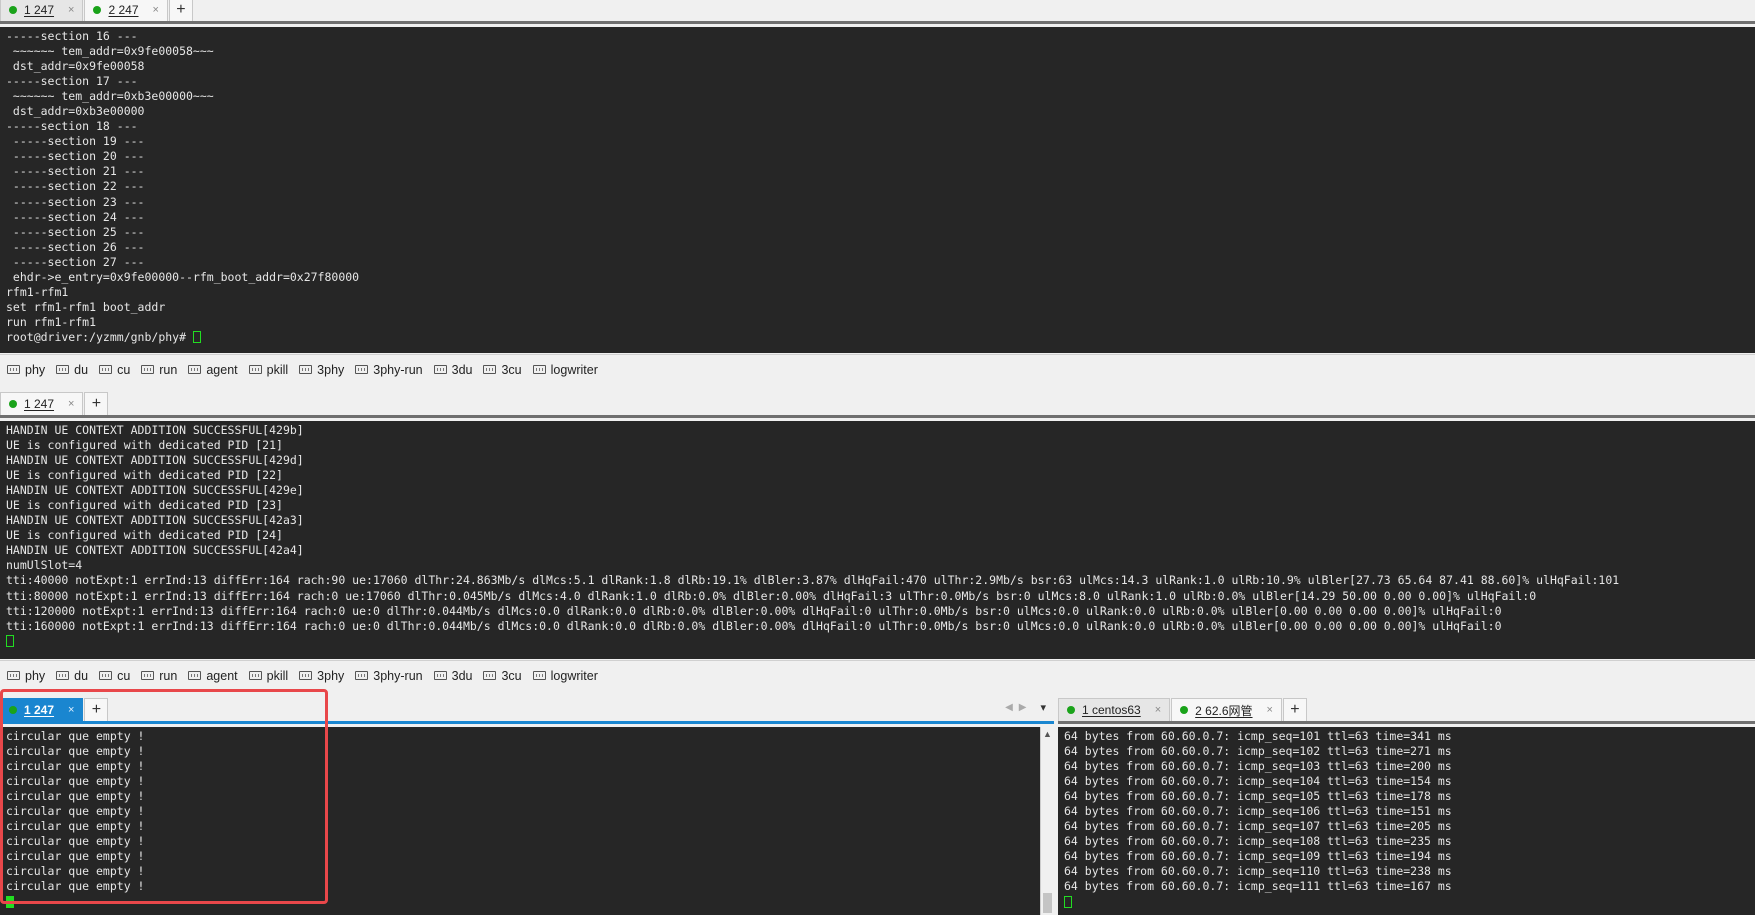 The image size is (1755, 915). I want to click on quick-command-label: agent, so click(222, 675).